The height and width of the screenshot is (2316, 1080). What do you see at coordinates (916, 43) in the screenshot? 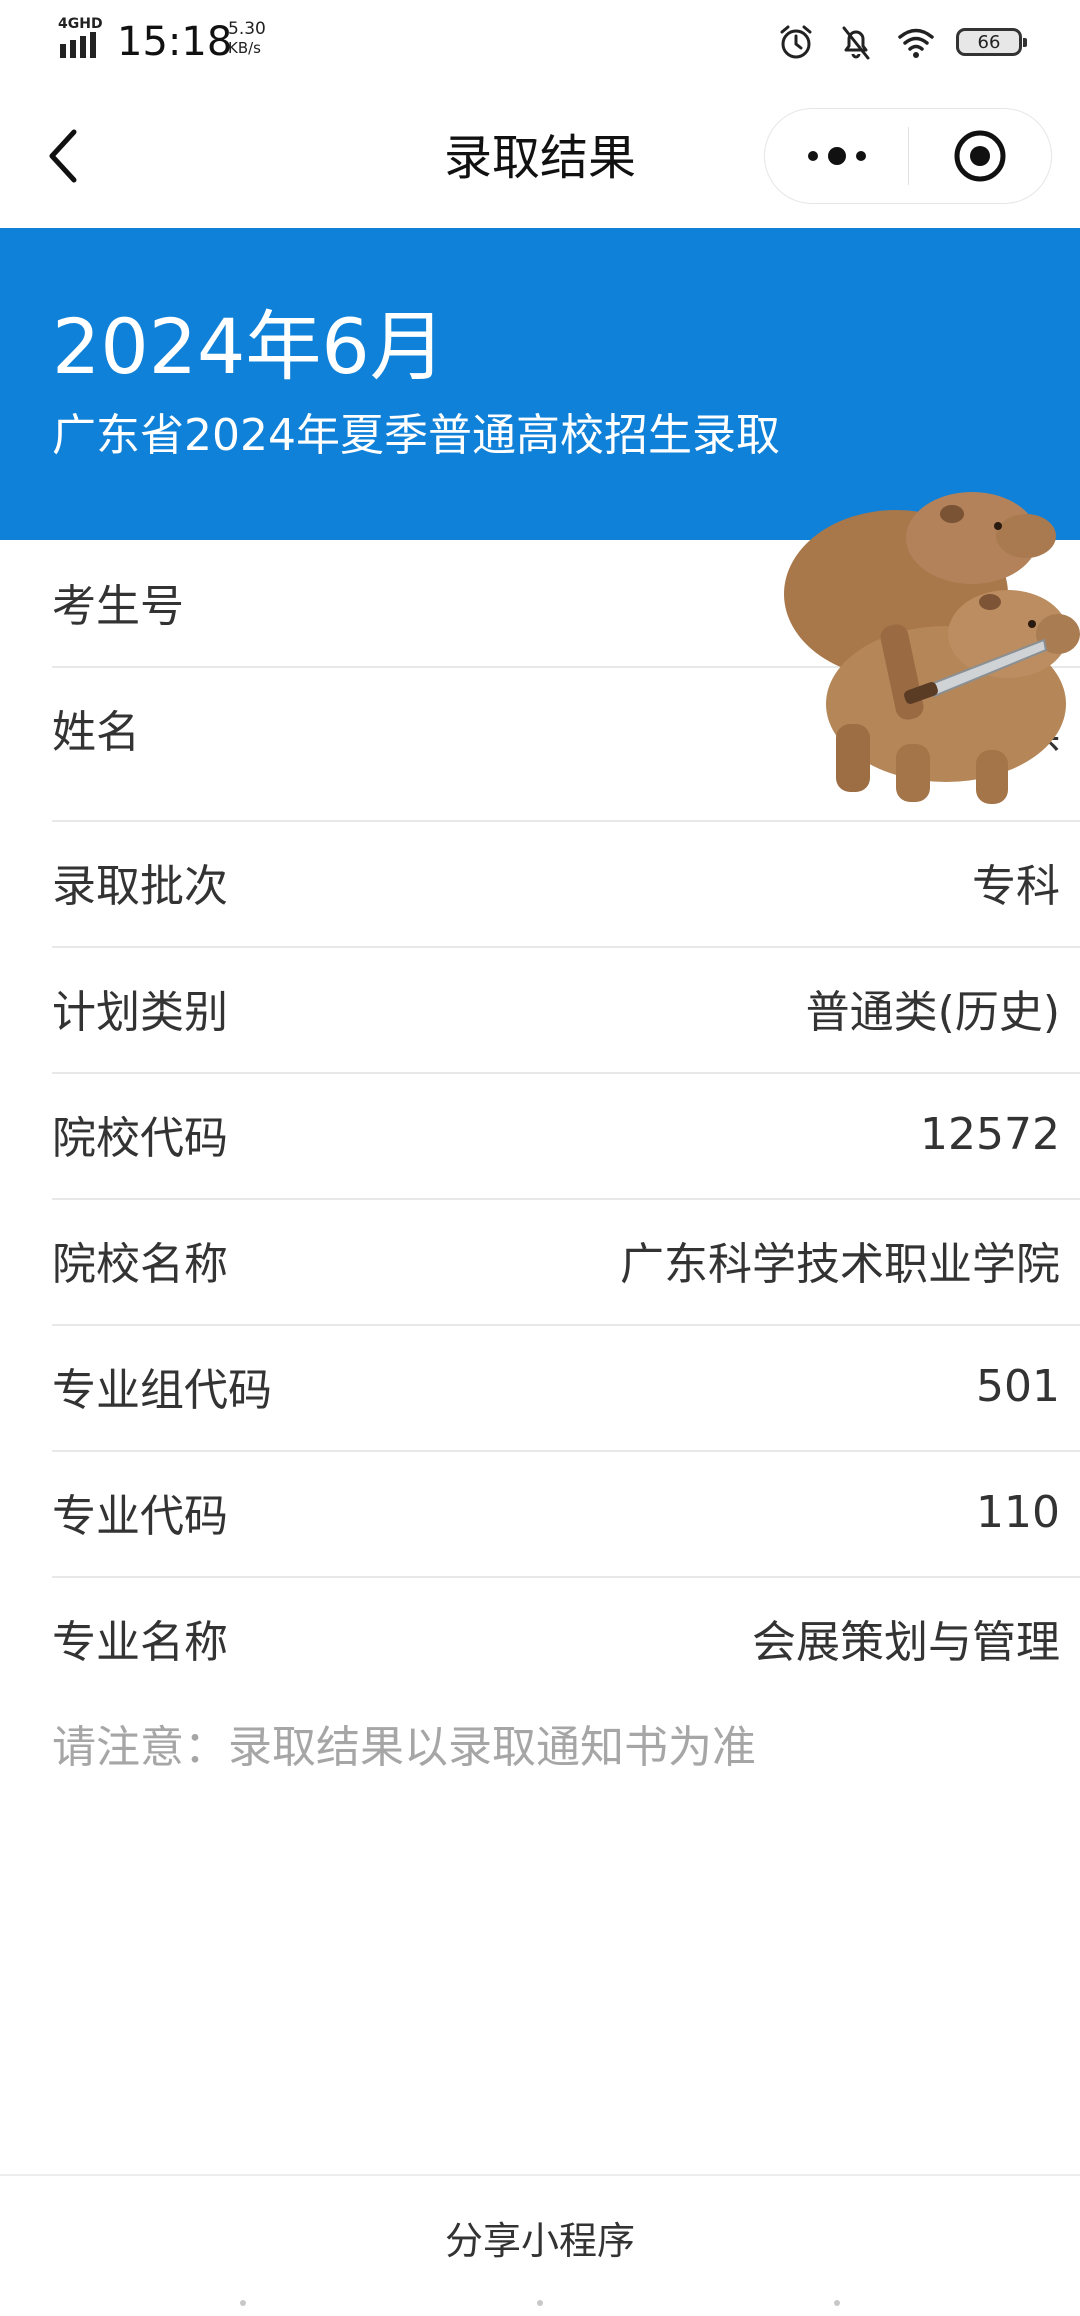
I see `wifi-icon` at bounding box center [916, 43].